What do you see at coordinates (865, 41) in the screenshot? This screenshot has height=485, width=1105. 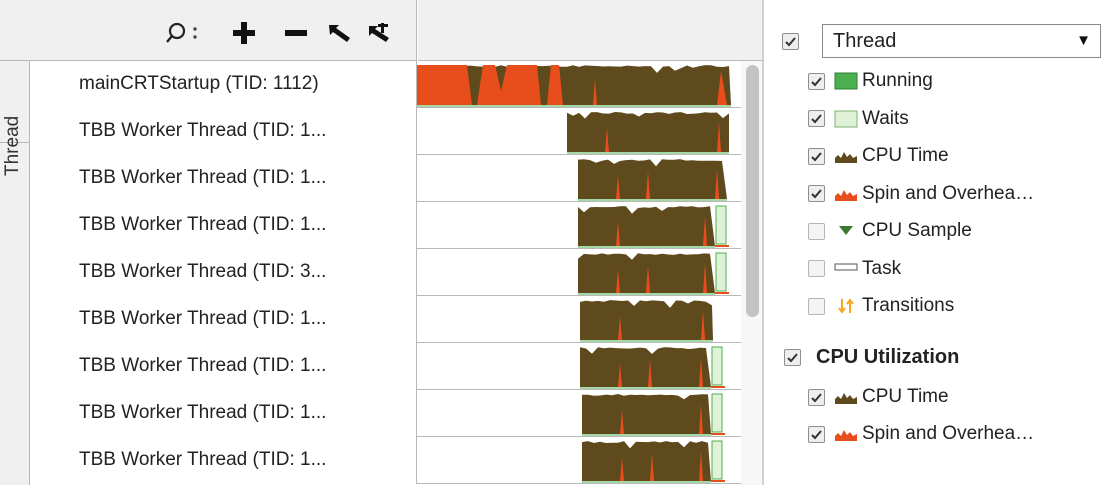 I see `grouping-dropdown-value: Thread` at bounding box center [865, 41].